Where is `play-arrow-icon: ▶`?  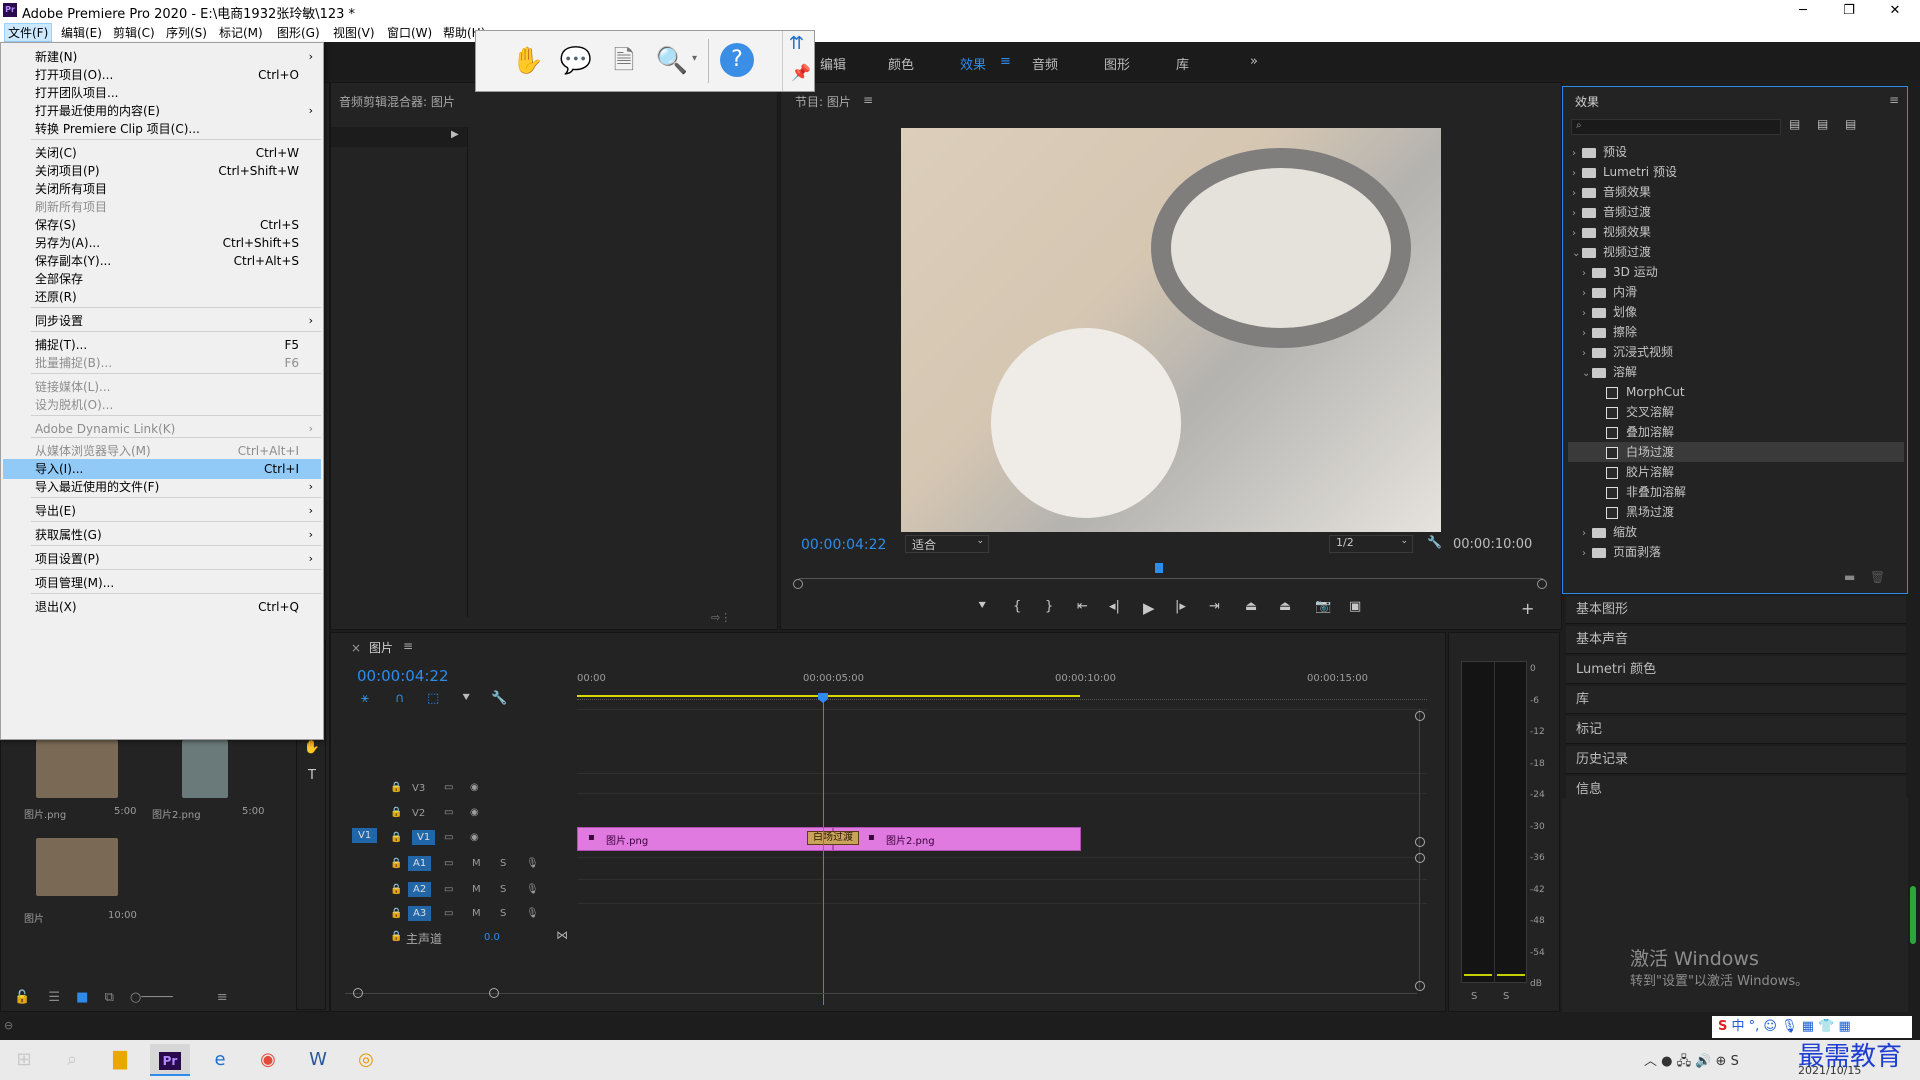
play-arrow-icon: ▶ is located at coordinates (455, 134).